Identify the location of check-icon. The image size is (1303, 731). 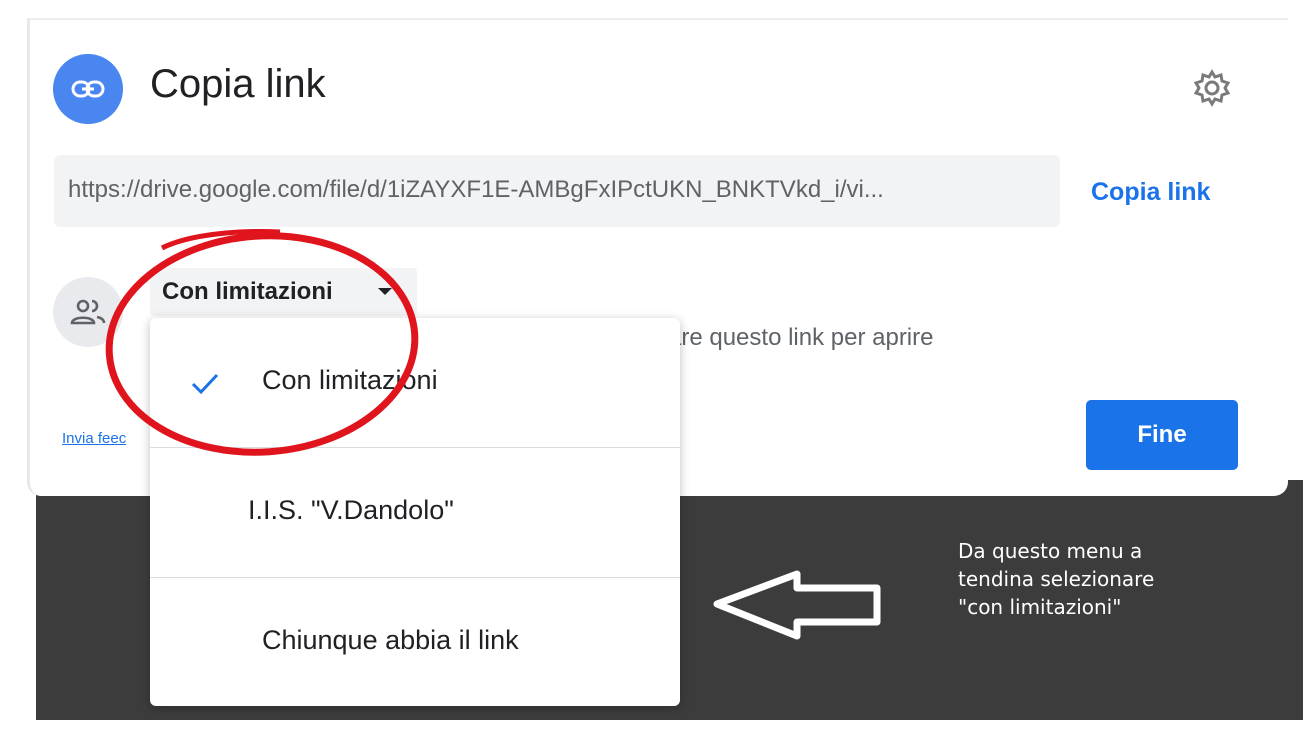
(205, 384).